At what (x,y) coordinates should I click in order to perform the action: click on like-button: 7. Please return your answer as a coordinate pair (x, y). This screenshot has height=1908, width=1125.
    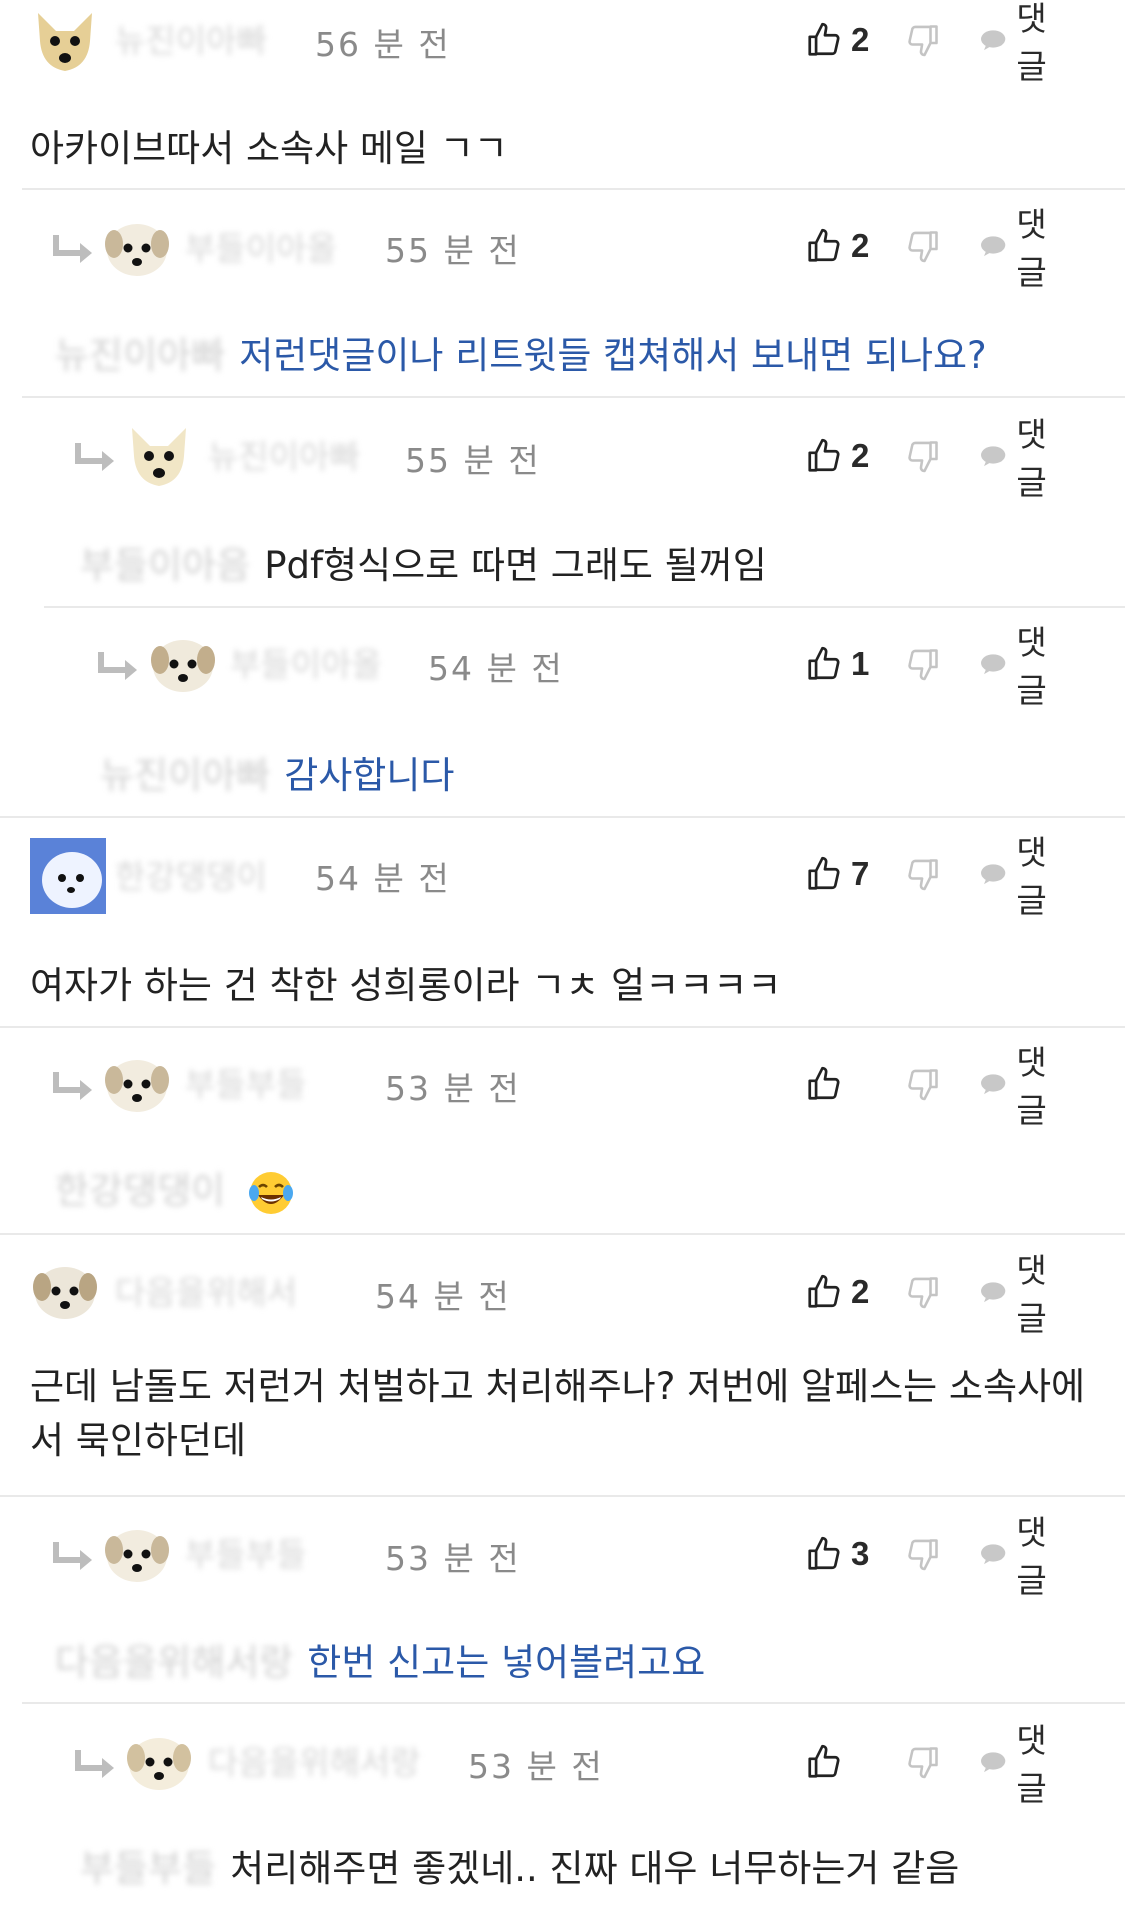
    Looking at the image, I should click on (837, 874).